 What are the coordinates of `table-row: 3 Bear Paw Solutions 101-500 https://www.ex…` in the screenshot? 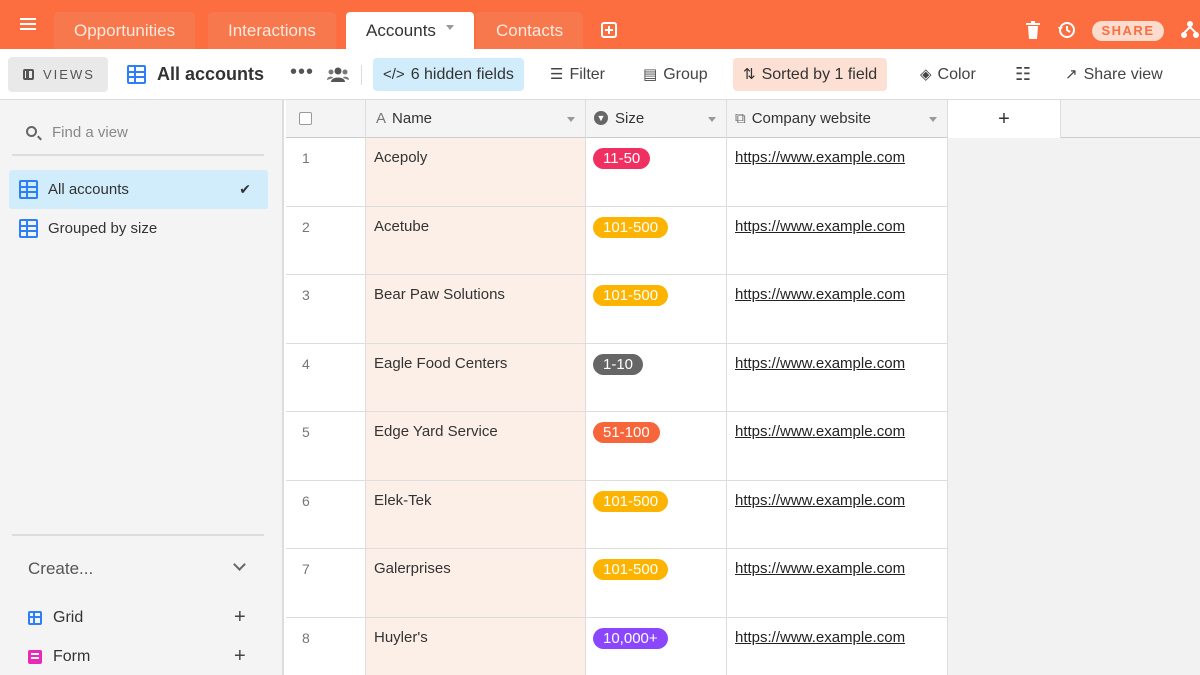 It's located at (617, 309).